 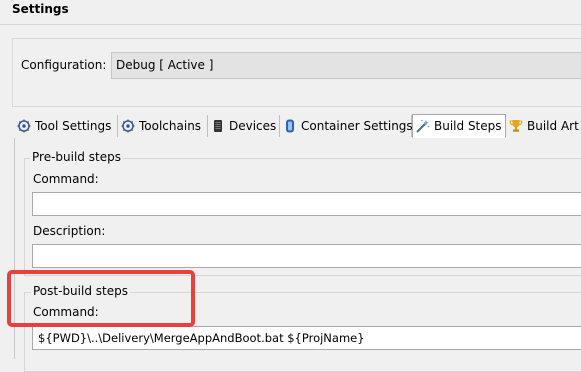 I want to click on configuration-select: Debug [ Active ], so click(x=346, y=65).